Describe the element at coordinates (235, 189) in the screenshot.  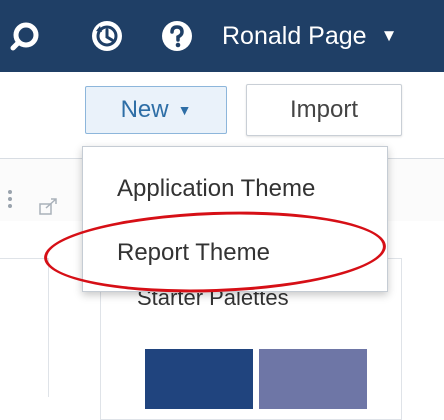
I see `menu-item-application-theme: Application Theme` at that location.